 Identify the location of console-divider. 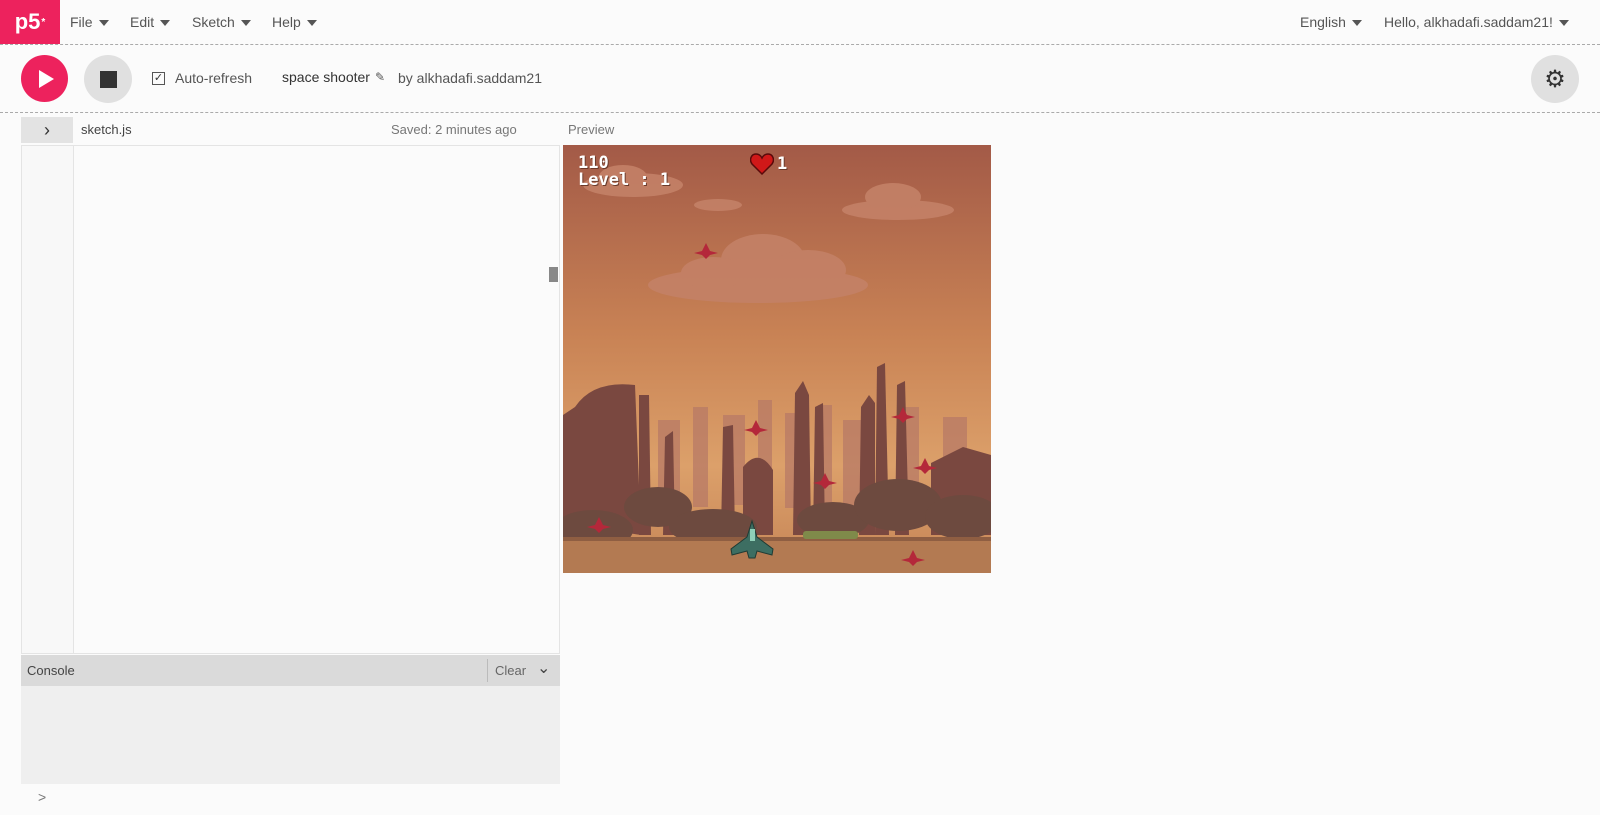
(487, 670).